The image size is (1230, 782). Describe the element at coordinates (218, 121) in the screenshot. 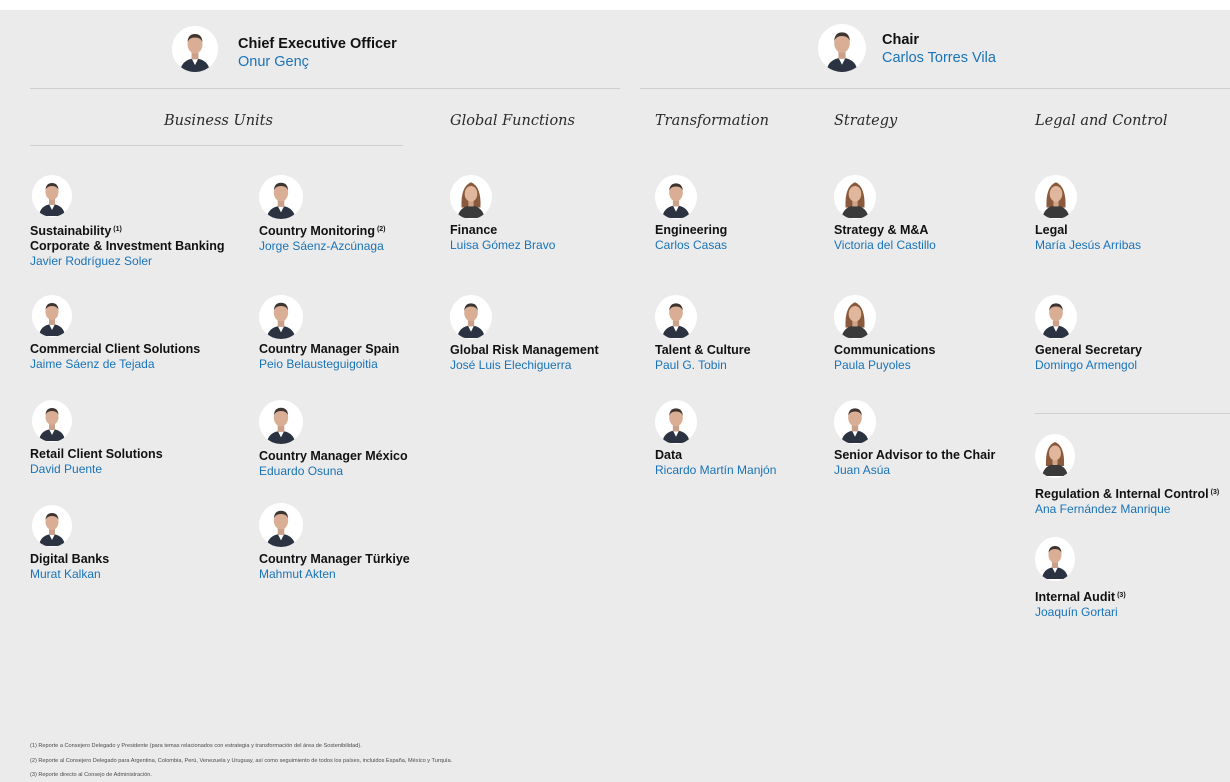

I see `section-business-units: Business Units` at that location.